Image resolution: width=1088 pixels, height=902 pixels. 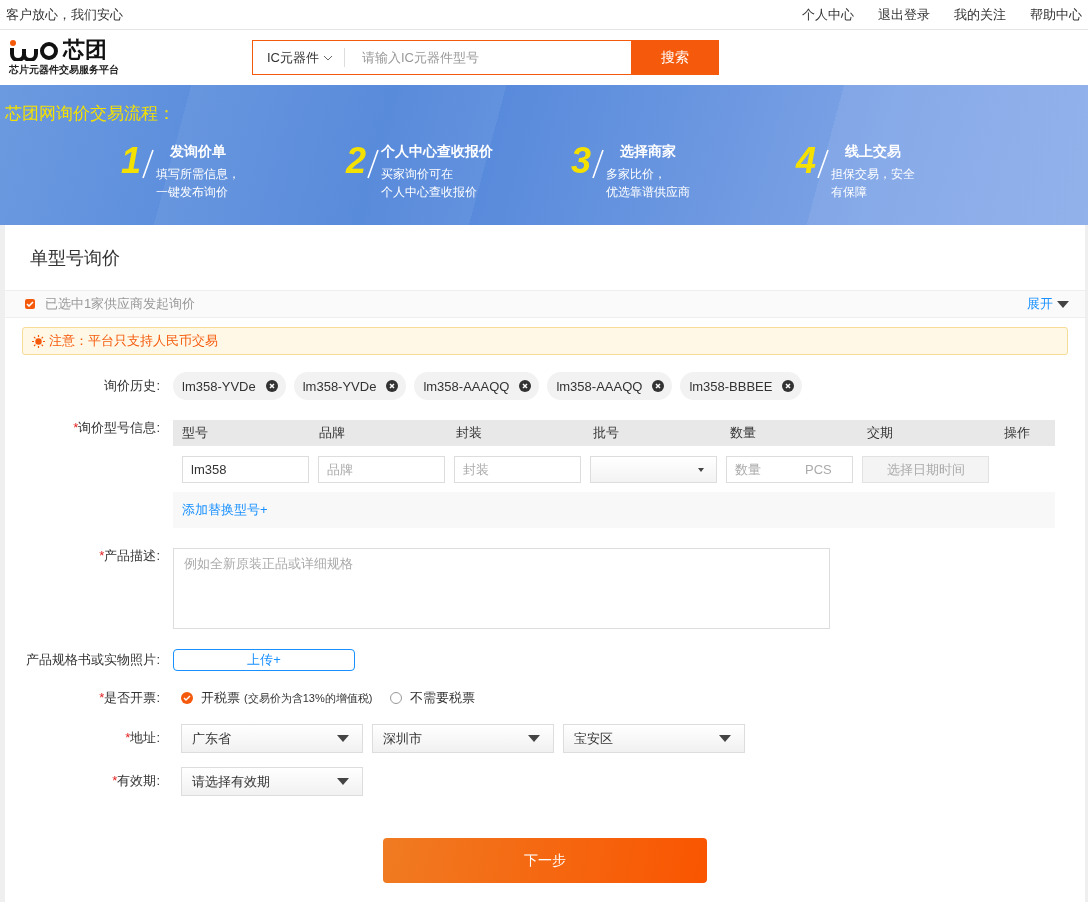 What do you see at coordinates (133, 341) in the screenshot?
I see `notice-text: 注意：平台只支持人民币交易` at bounding box center [133, 341].